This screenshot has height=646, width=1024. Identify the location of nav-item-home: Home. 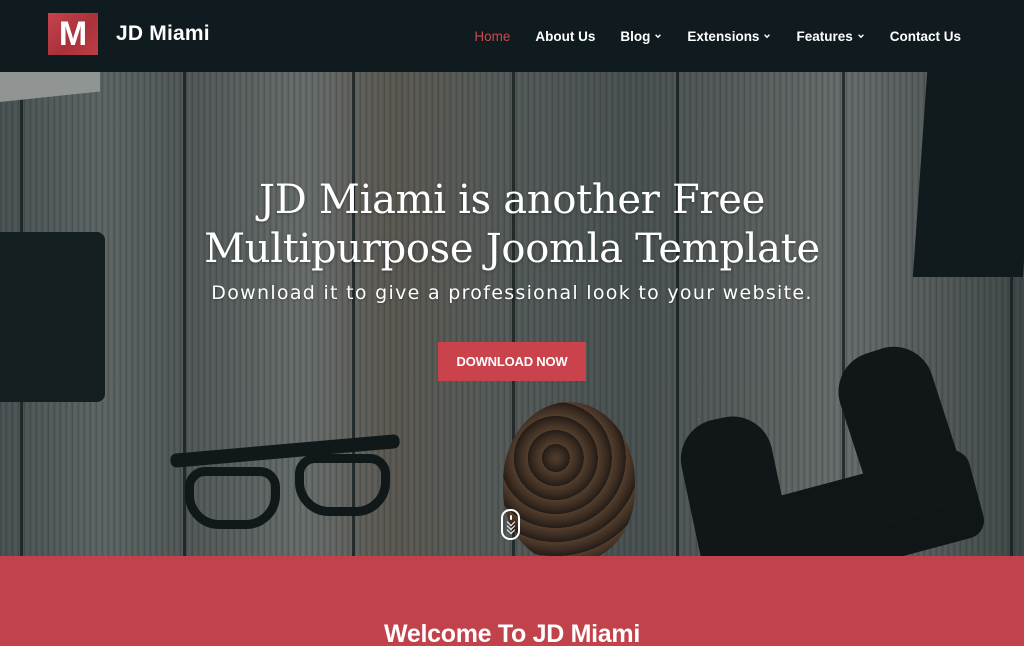
(492, 36).